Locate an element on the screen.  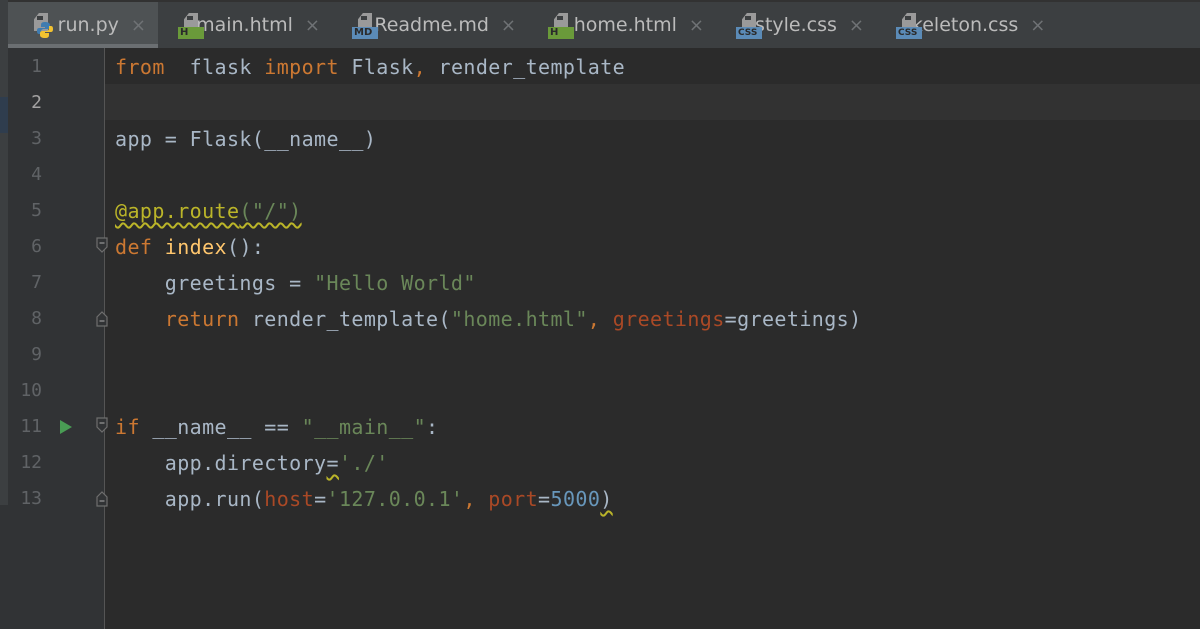
line-number: 3 is located at coordinates (36, 138).